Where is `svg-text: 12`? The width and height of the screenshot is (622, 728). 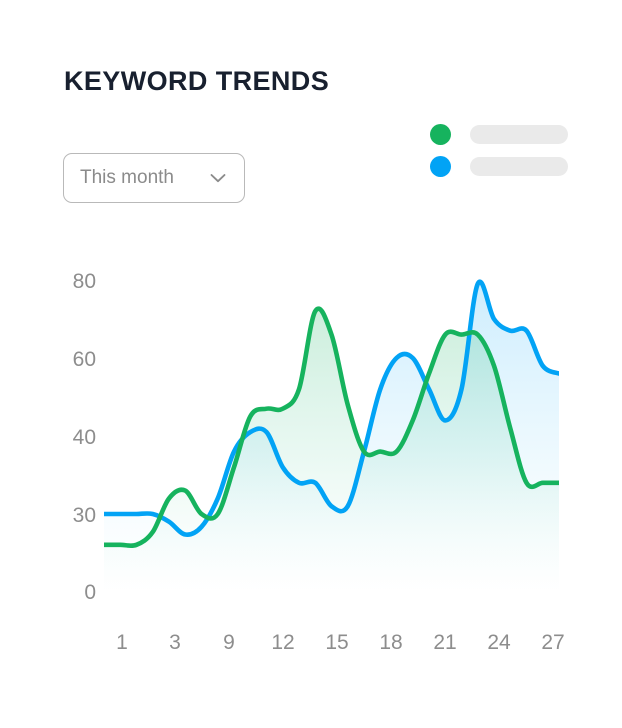 svg-text: 12 is located at coordinates (282, 642).